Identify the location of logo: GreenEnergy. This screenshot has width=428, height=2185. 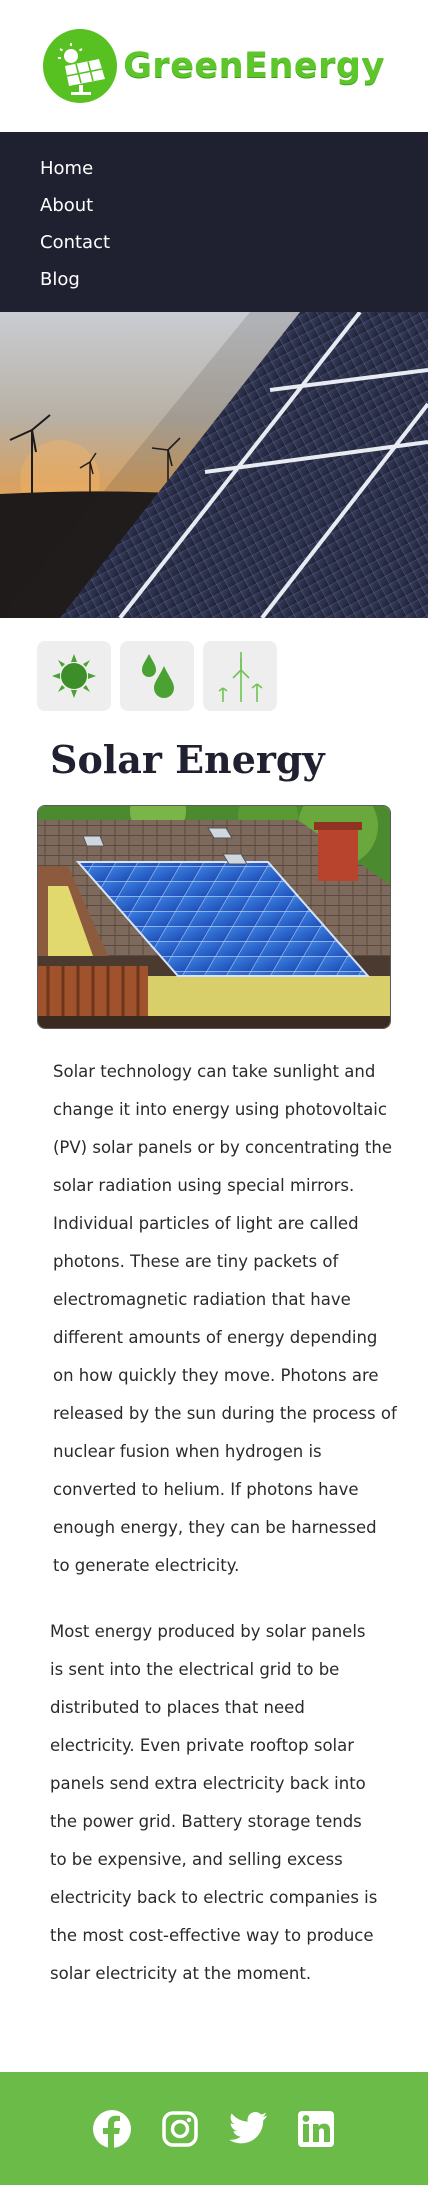
(214, 66).